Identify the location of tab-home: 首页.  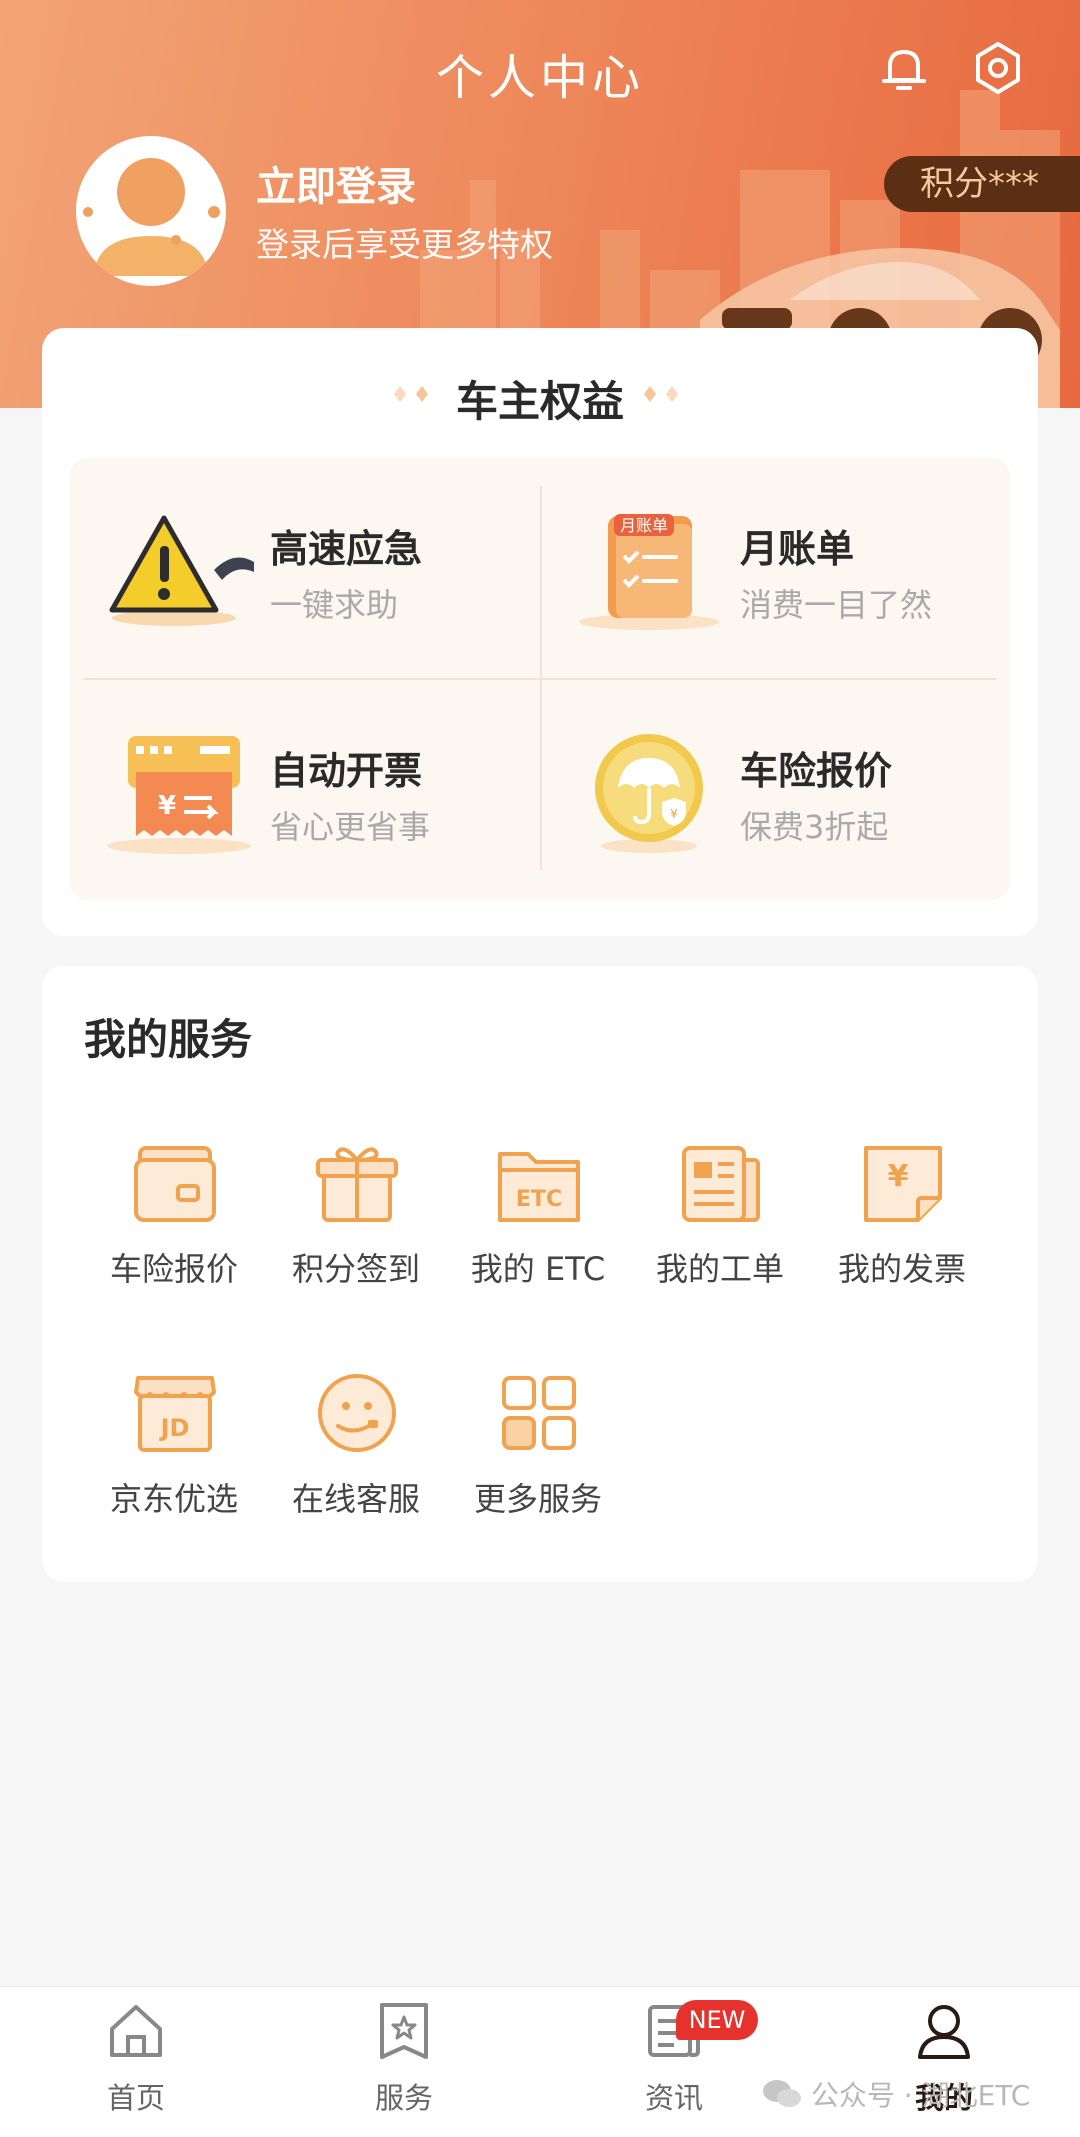
(136, 2066).